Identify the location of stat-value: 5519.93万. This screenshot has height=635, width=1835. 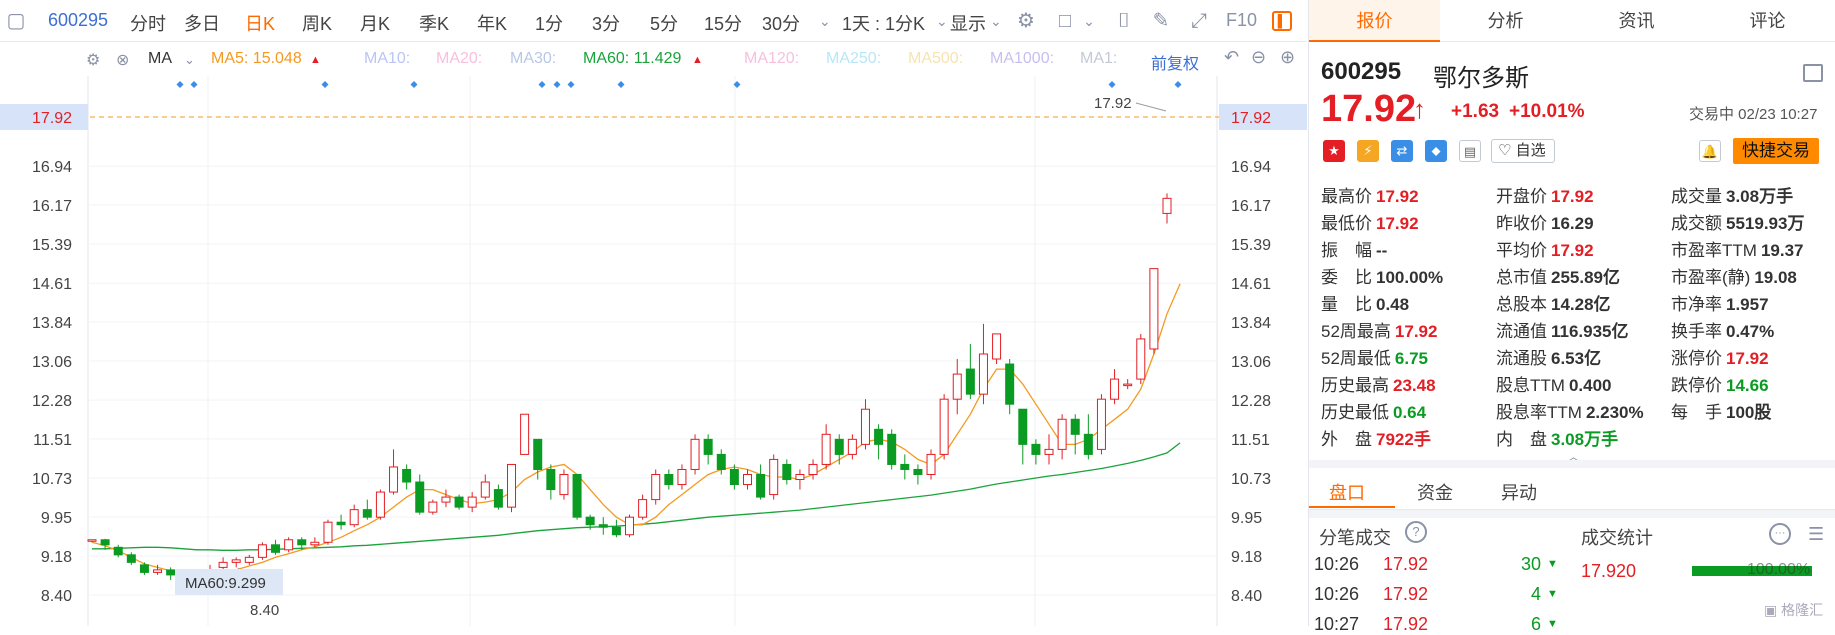
(1765, 223).